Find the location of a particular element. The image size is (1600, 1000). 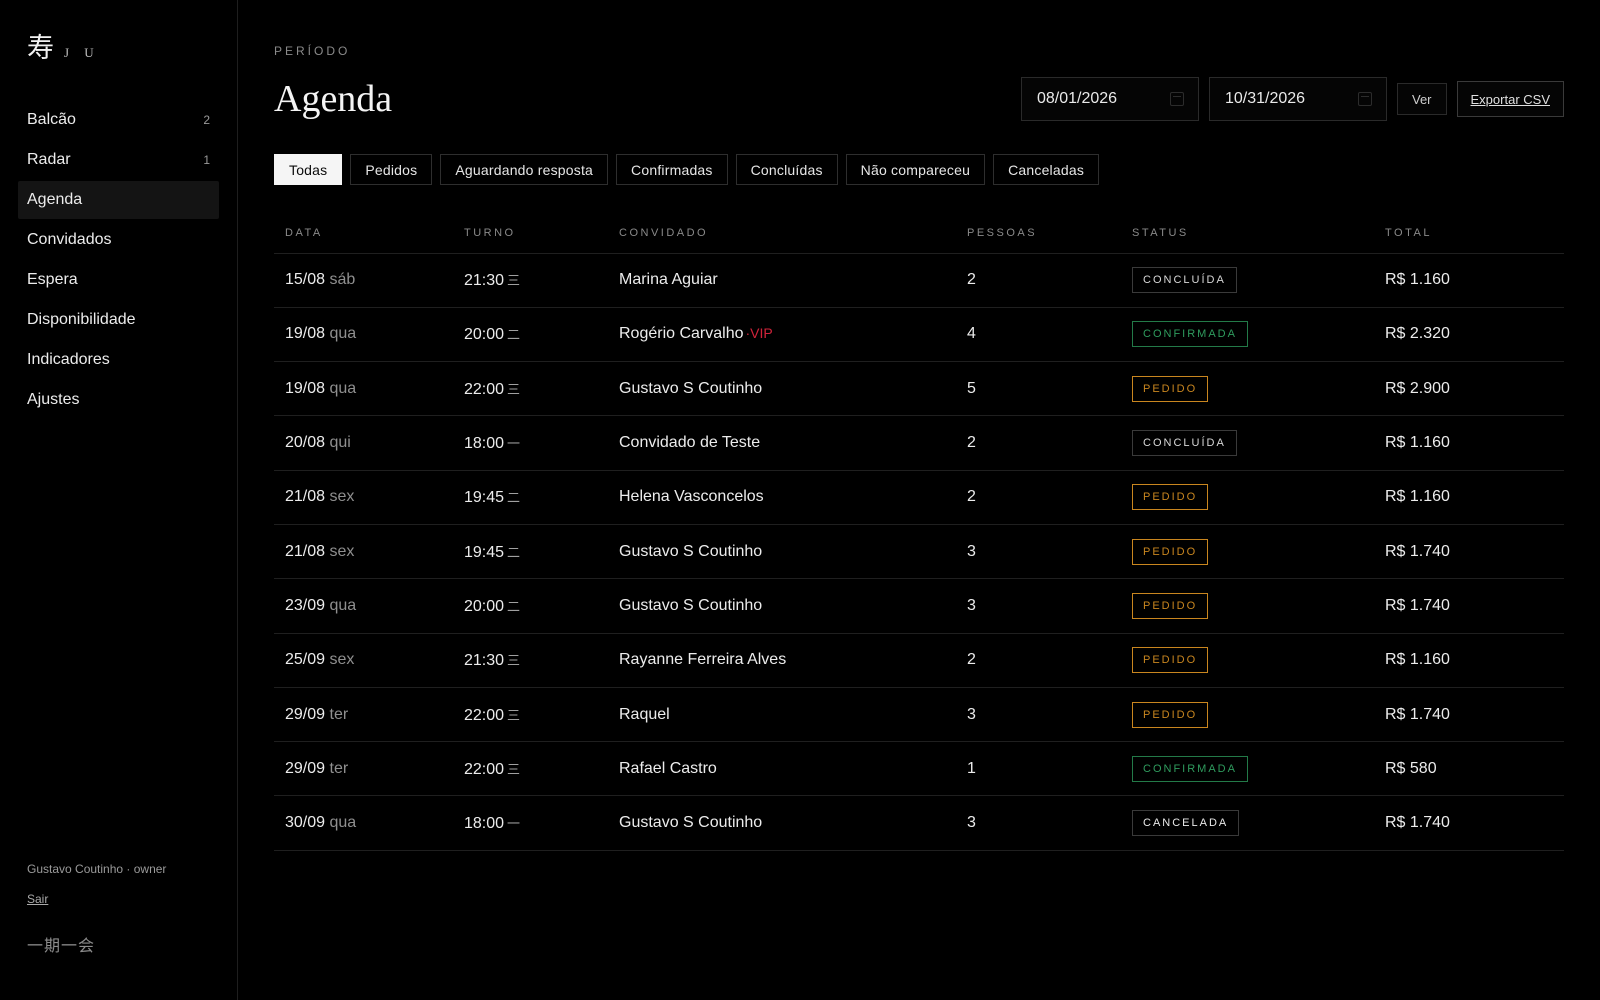

cell-date: 20/08 qui is located at coordinates (363, 443).